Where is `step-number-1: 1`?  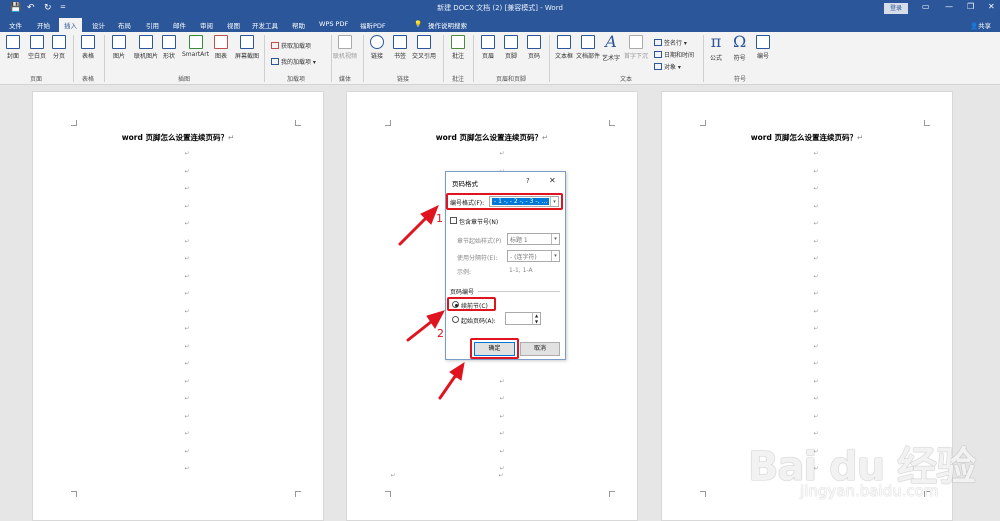
step-number-1: 1 is located at coordinates (439, 218).